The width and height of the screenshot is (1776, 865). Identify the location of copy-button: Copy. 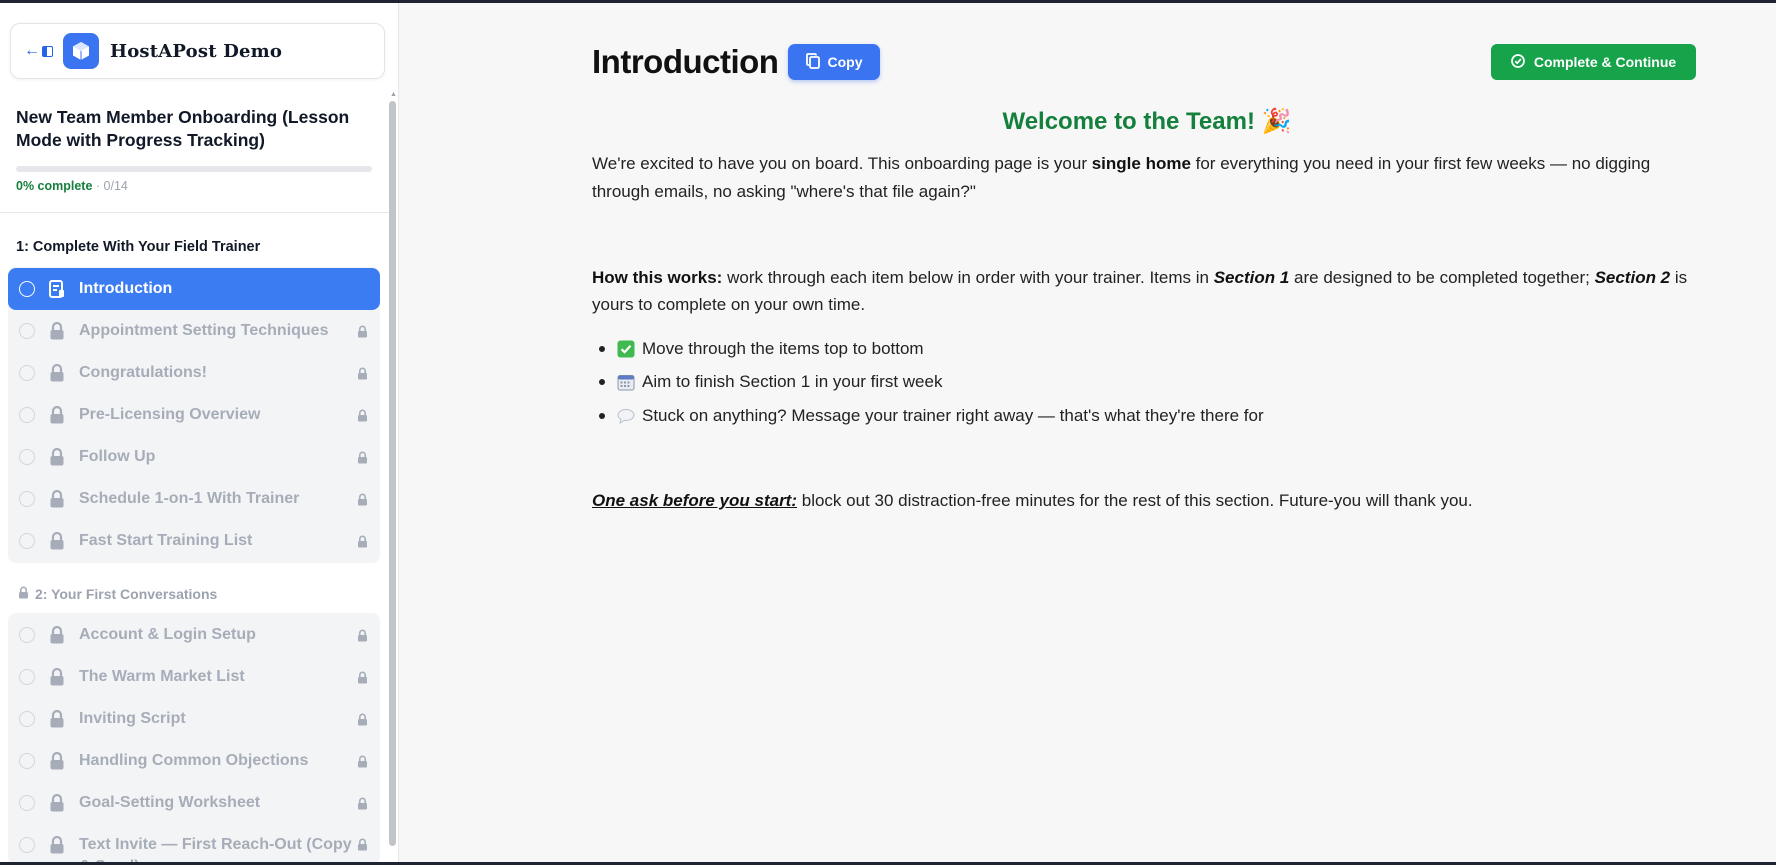
(834, 62).